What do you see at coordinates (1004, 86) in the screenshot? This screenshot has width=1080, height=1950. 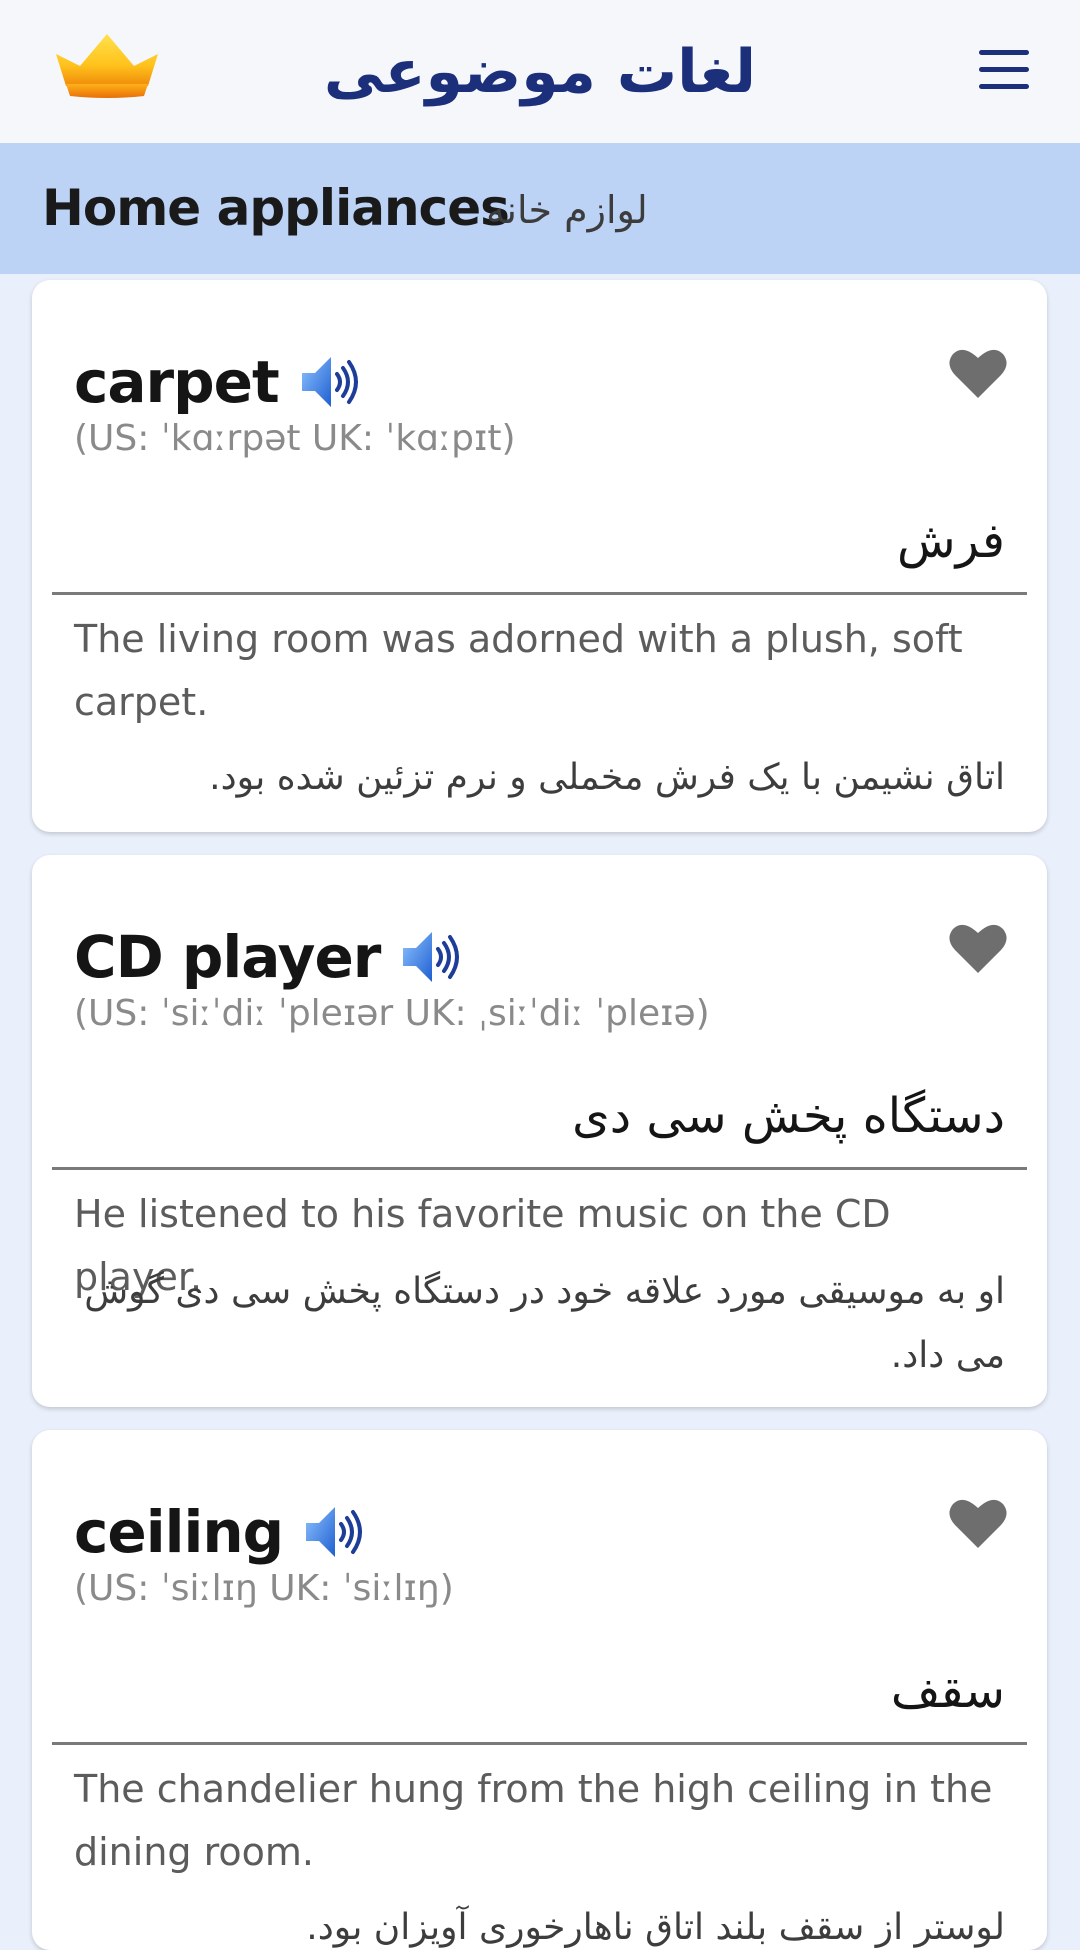 I see `hamburger-menu-icon-bottom` at bounding box center [1004, 86].